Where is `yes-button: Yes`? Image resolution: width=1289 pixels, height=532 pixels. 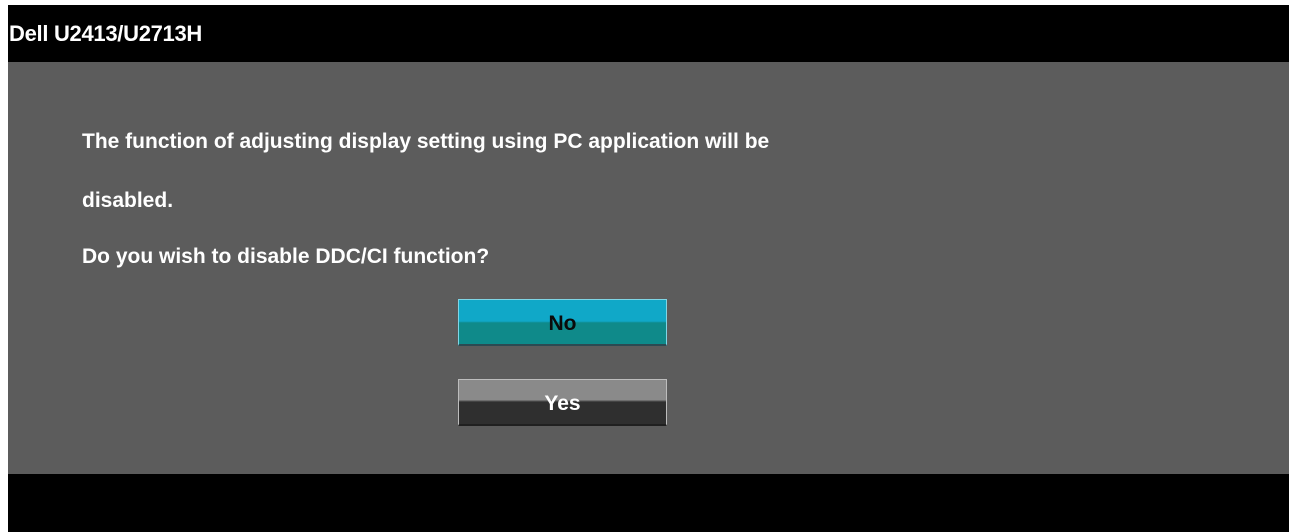 yes-button: Yes is located at coordinates (562, 402).